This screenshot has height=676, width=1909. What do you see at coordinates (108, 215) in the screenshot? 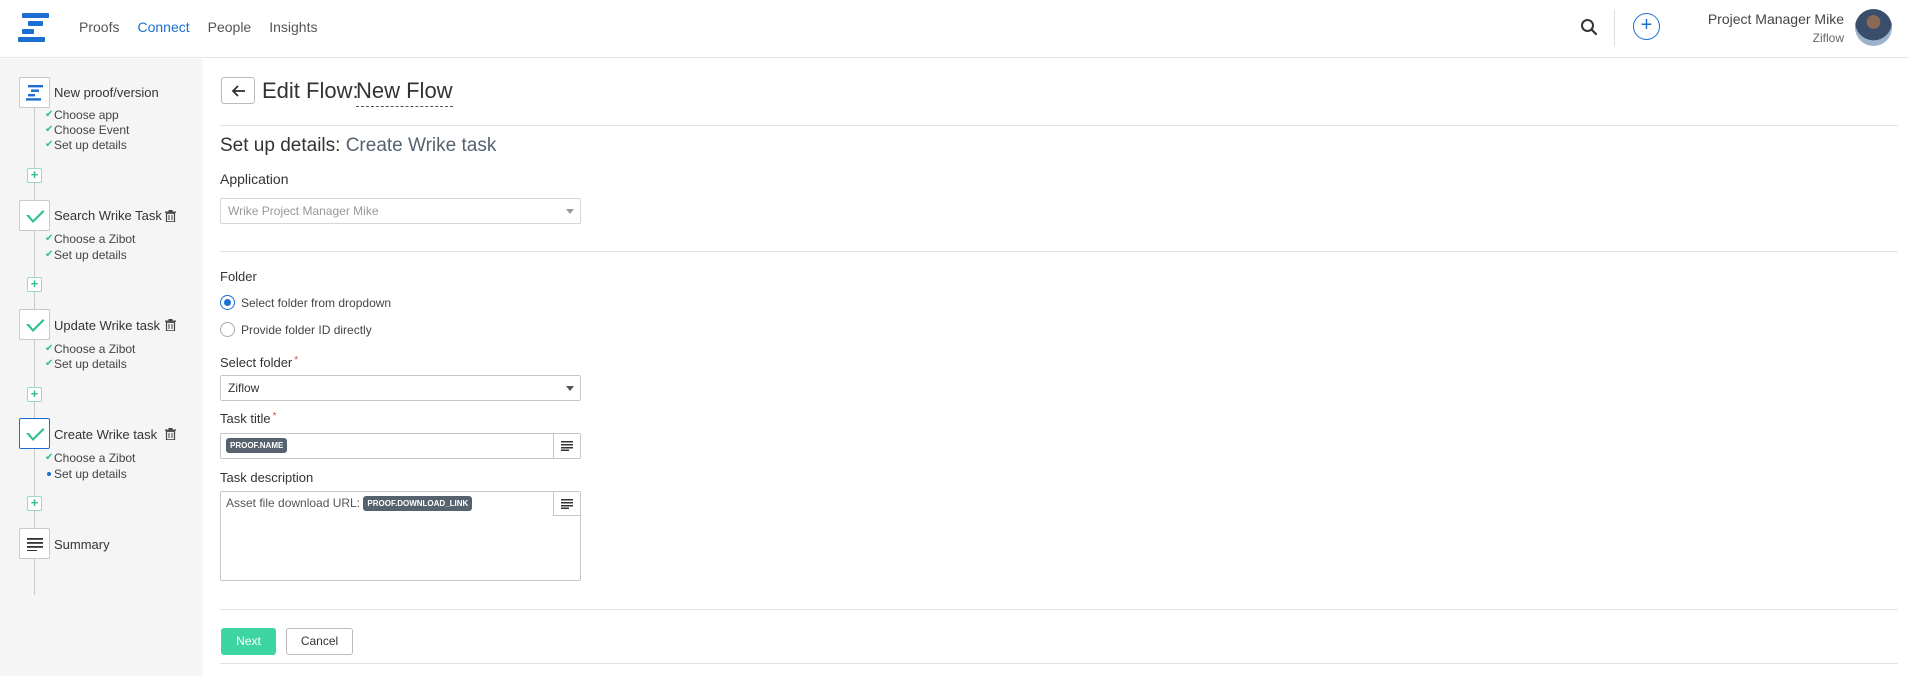
I see `step-title: Search Wrike Task` at bounding box center [108, 215].